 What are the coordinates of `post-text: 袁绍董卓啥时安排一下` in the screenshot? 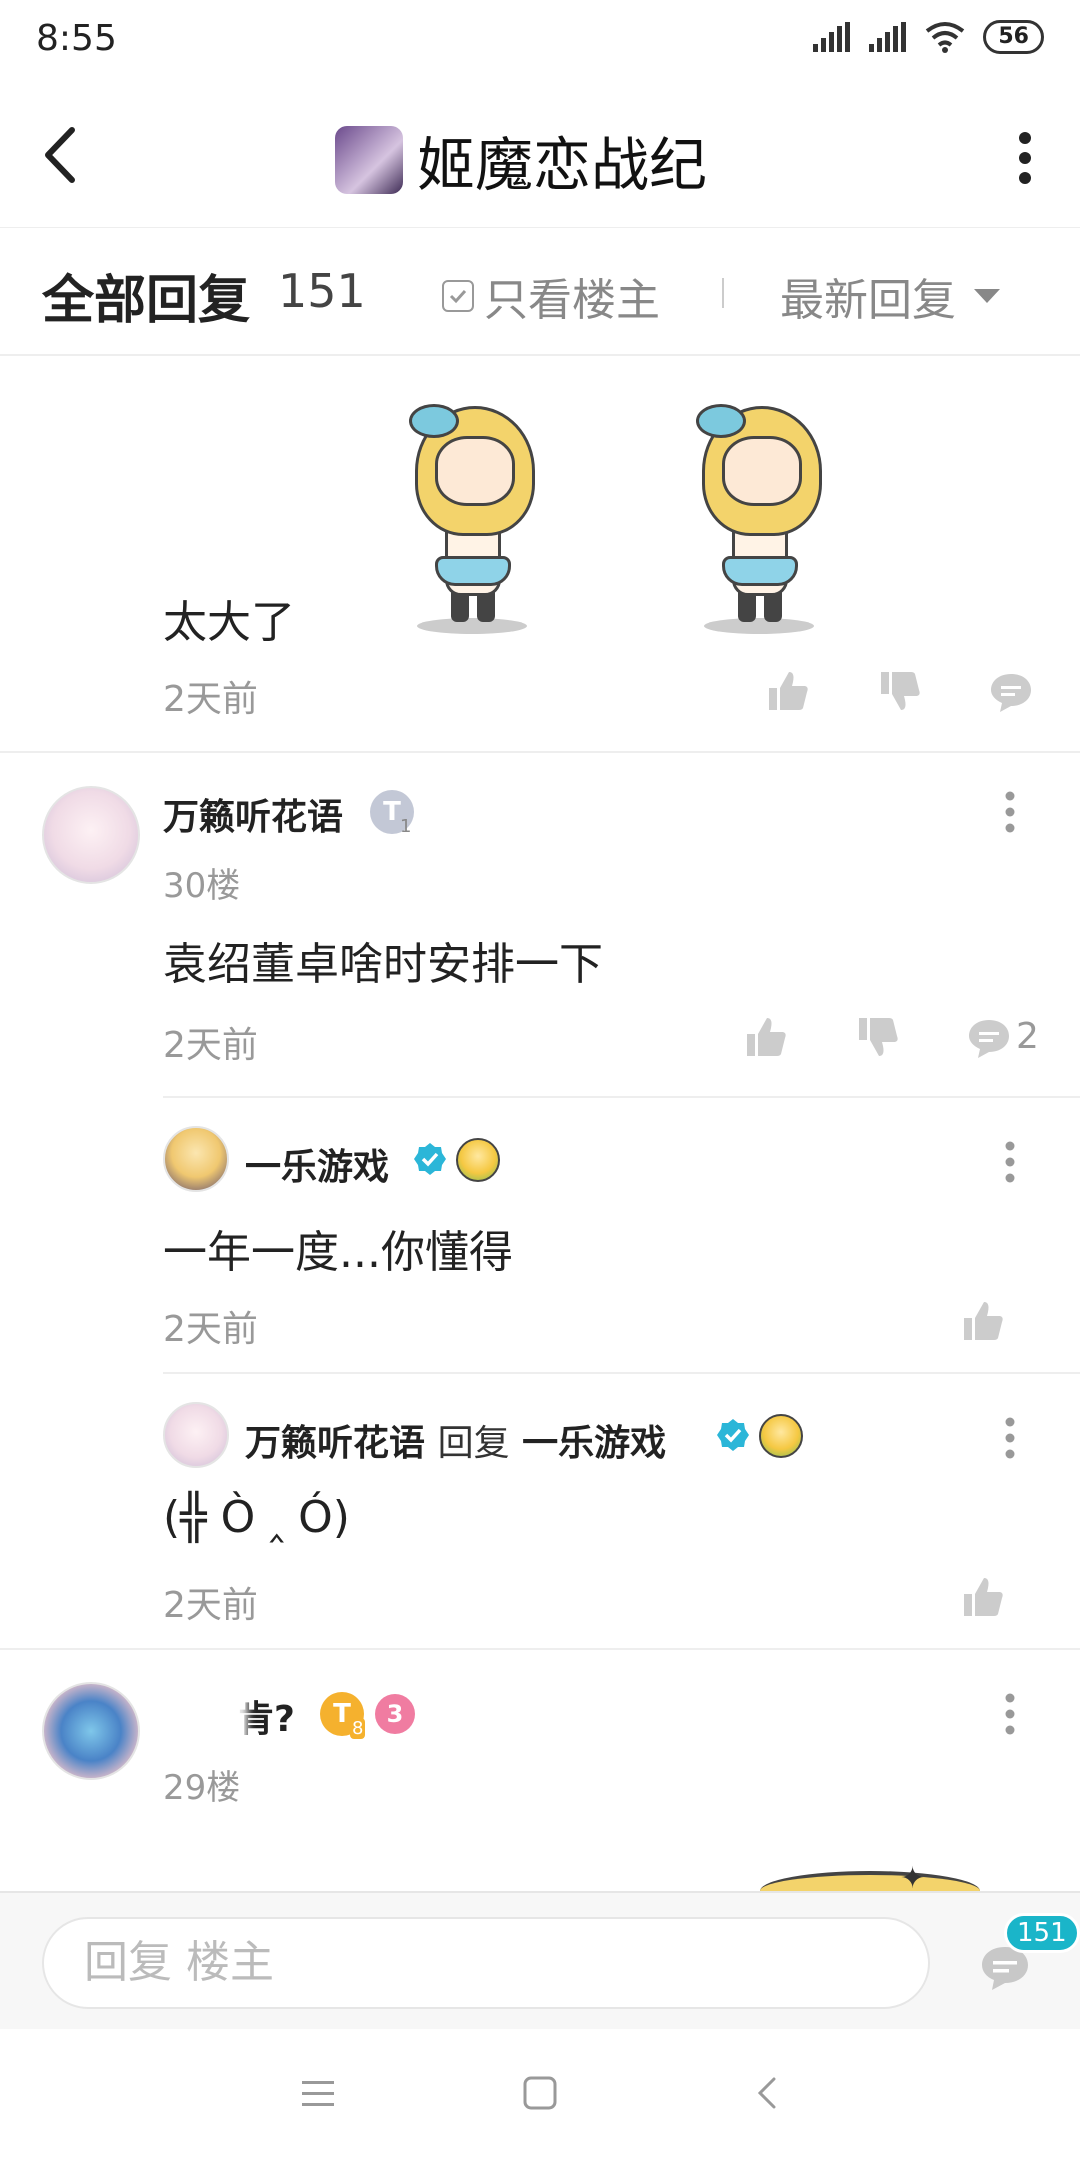 It's located at (383, 964).